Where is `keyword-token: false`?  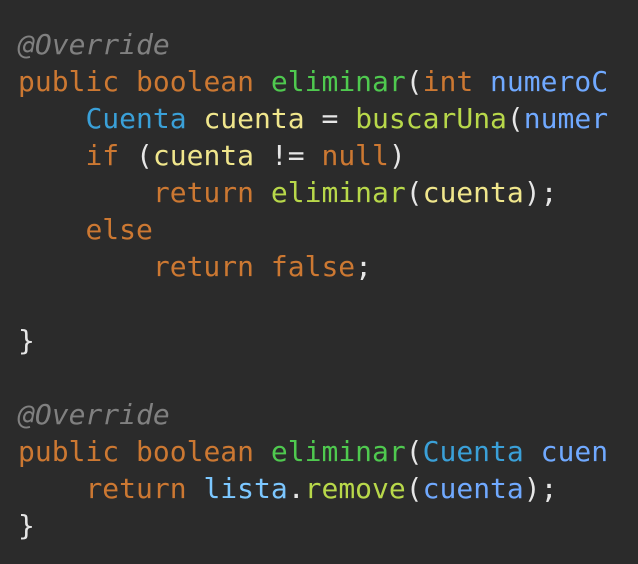 keyword-token: false is located at coordinates (313, 266).